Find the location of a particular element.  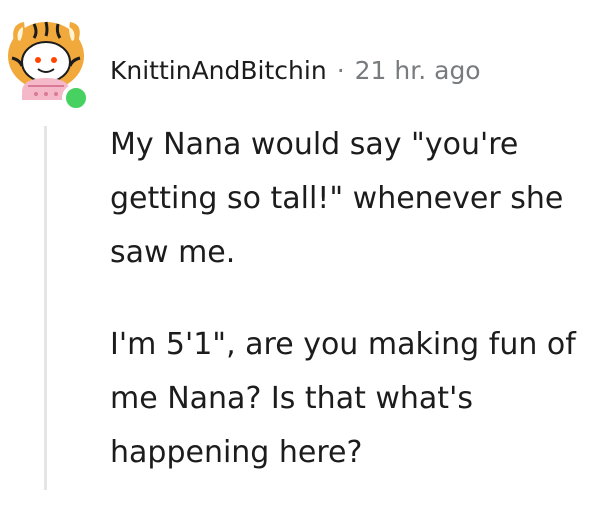

comment-timestamp: 21 hr. ago is located at coordinates (418, 70).